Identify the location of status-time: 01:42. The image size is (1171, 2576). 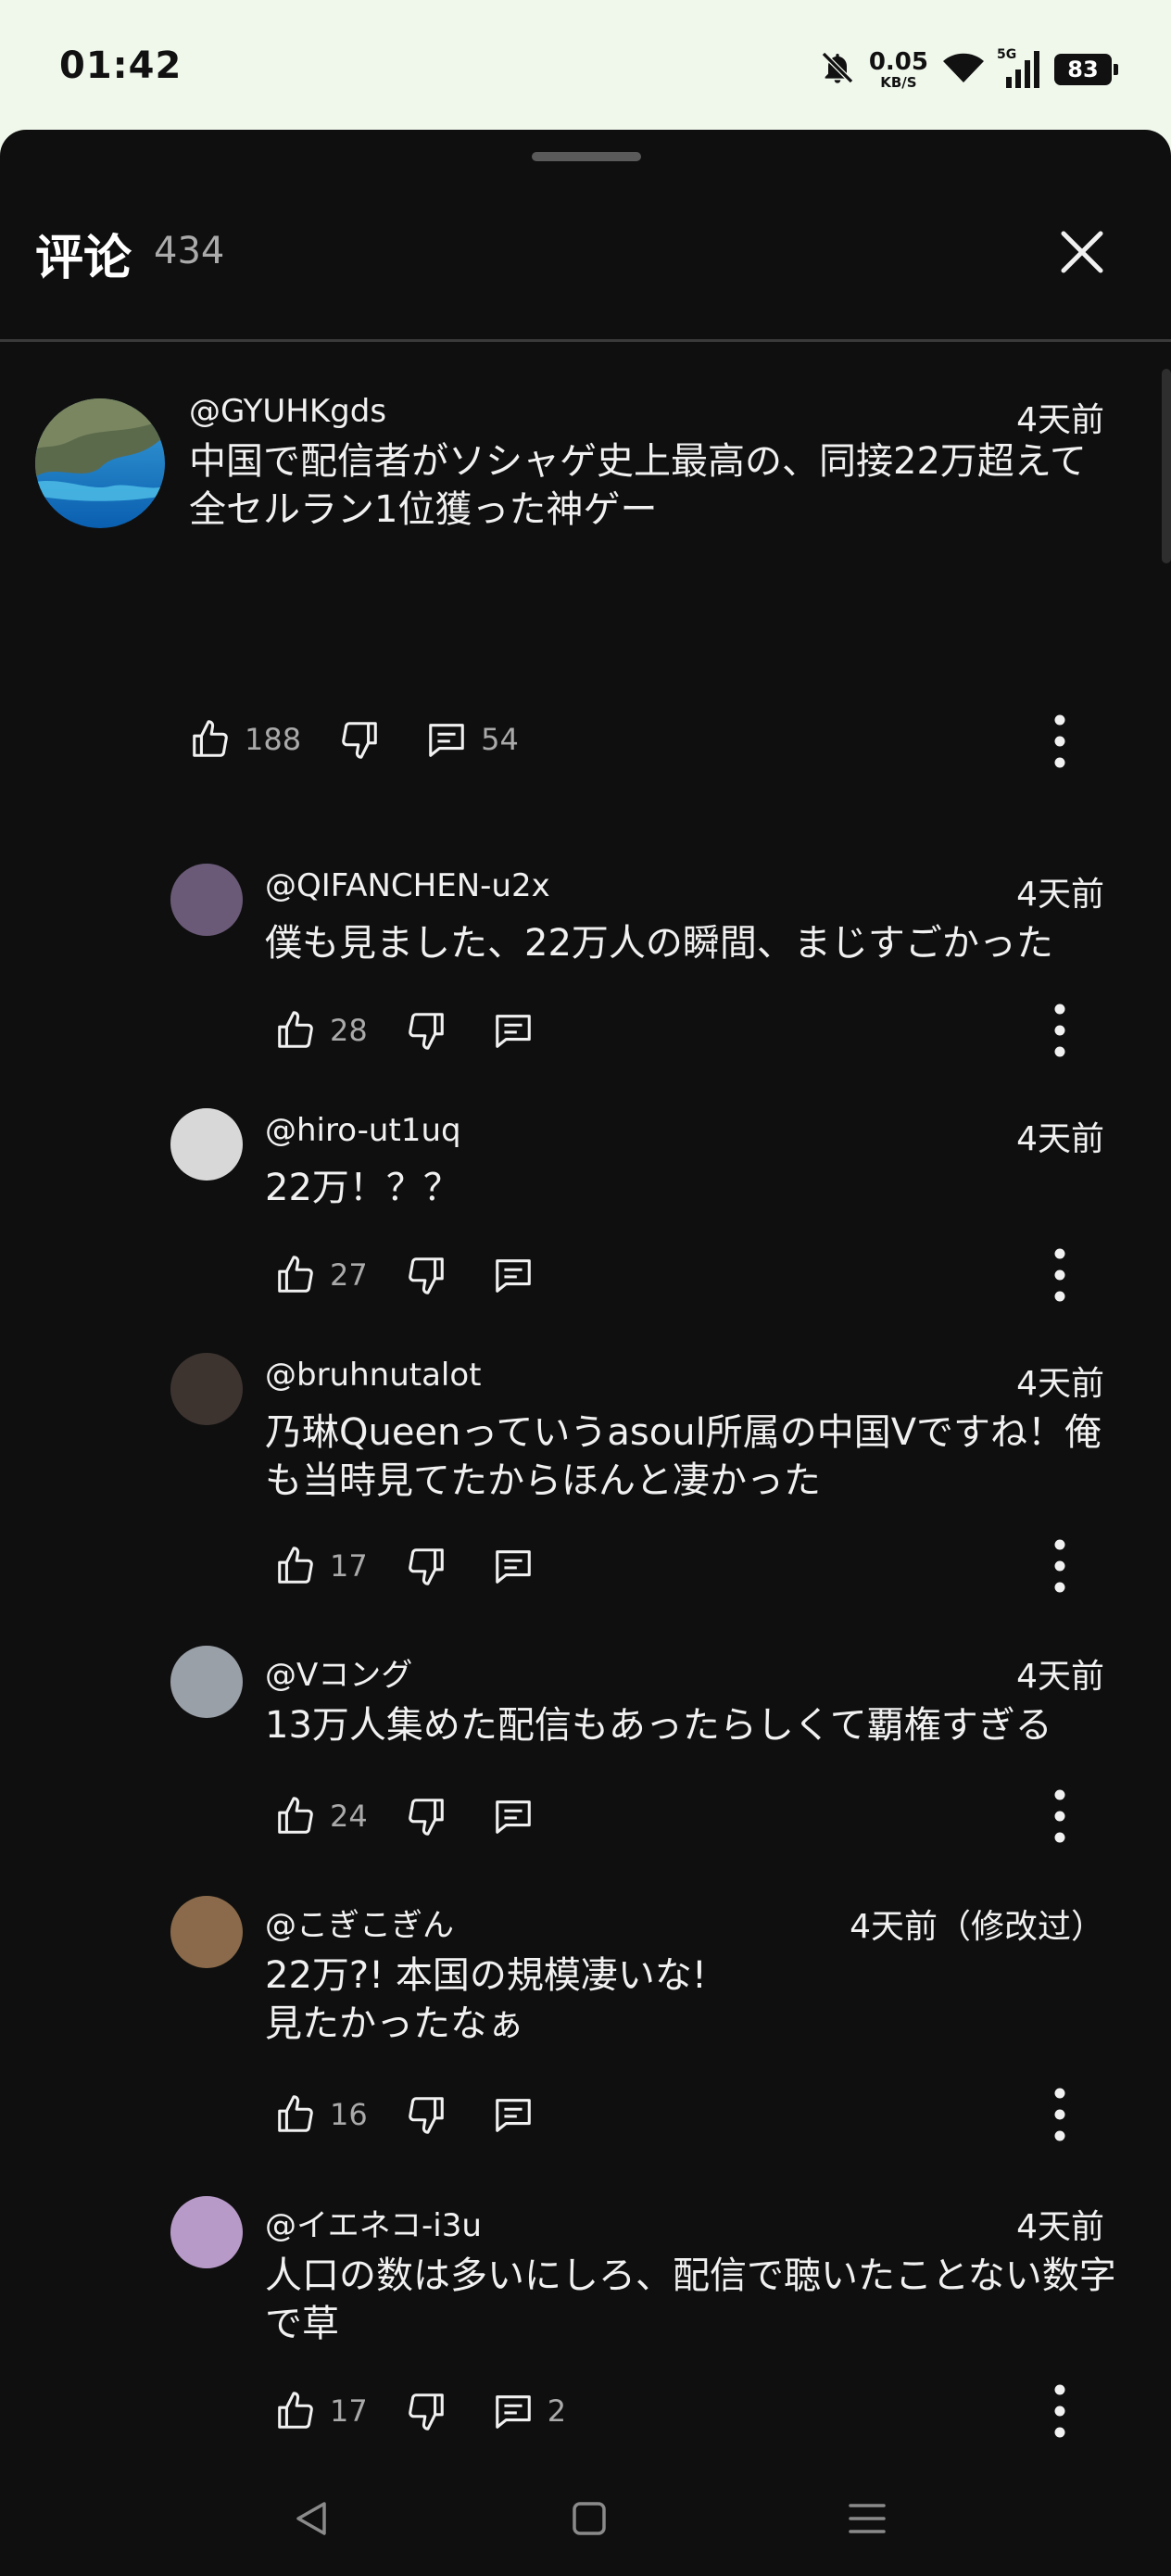
(121, 65).